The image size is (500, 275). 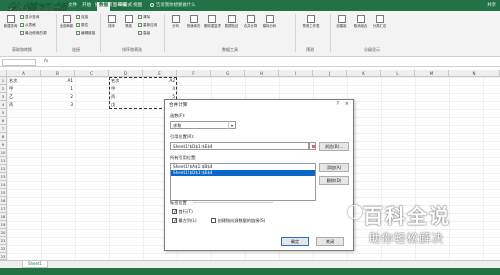 I want to click on tell-me-box: 告诉我你想要做什么, so click(x=180, y=6).